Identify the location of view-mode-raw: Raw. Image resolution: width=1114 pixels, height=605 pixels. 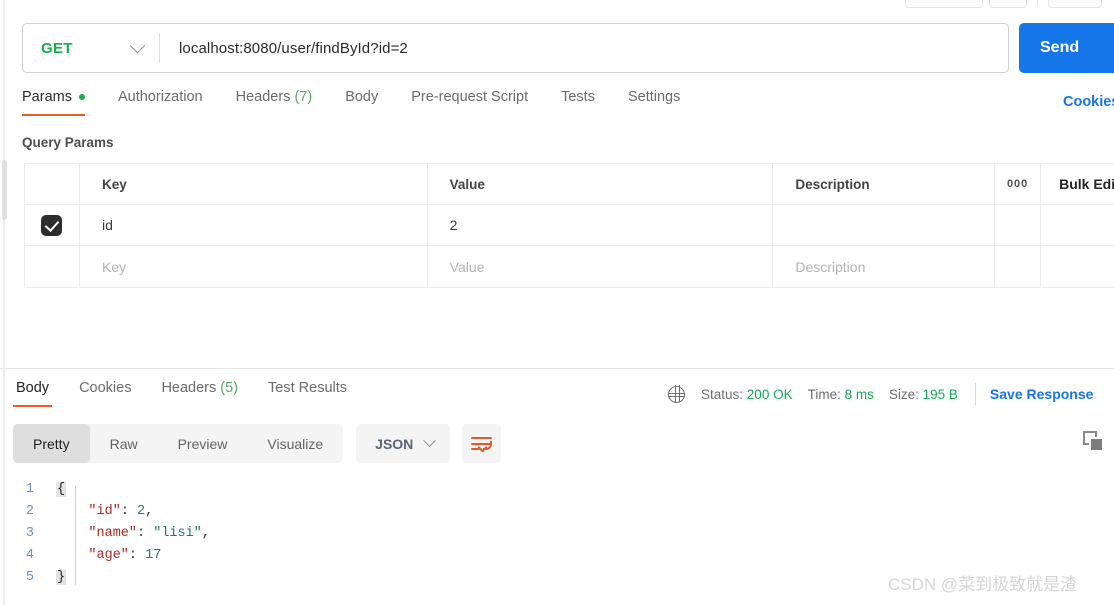
(124, 443).